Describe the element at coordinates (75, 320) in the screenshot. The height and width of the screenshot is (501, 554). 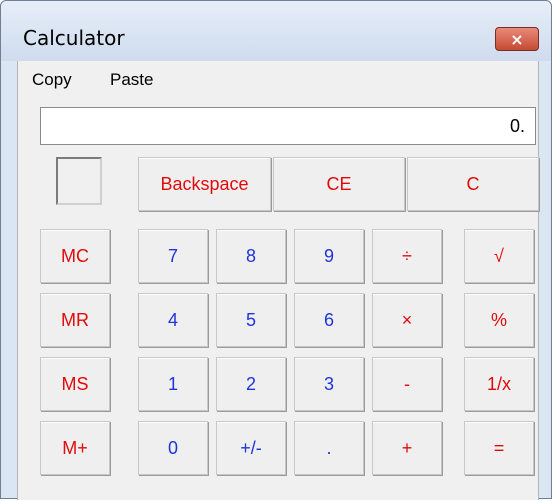
I see `memory-recall-button: MR` at that location.